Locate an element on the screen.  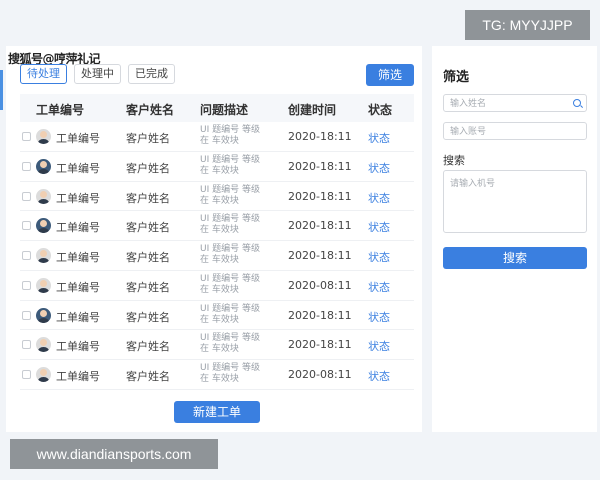
search-button: 搜索 is located at coordinates (515, 258).